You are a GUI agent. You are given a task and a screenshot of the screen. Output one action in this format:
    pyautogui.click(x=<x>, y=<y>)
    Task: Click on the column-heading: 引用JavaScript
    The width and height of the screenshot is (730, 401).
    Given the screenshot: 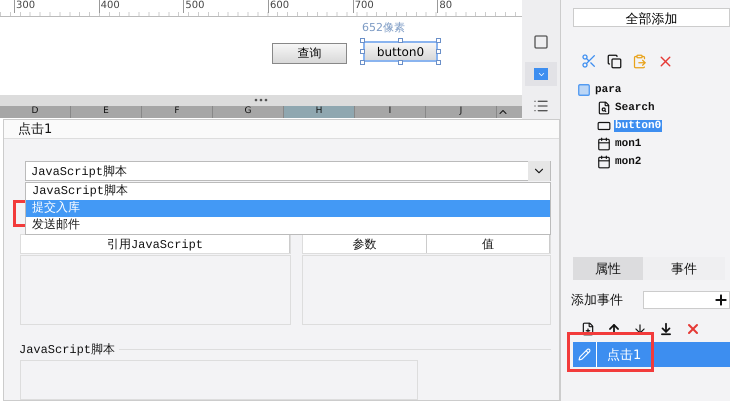 What is the action you would take?
    pyautogui.click(x=155, y=244)
    